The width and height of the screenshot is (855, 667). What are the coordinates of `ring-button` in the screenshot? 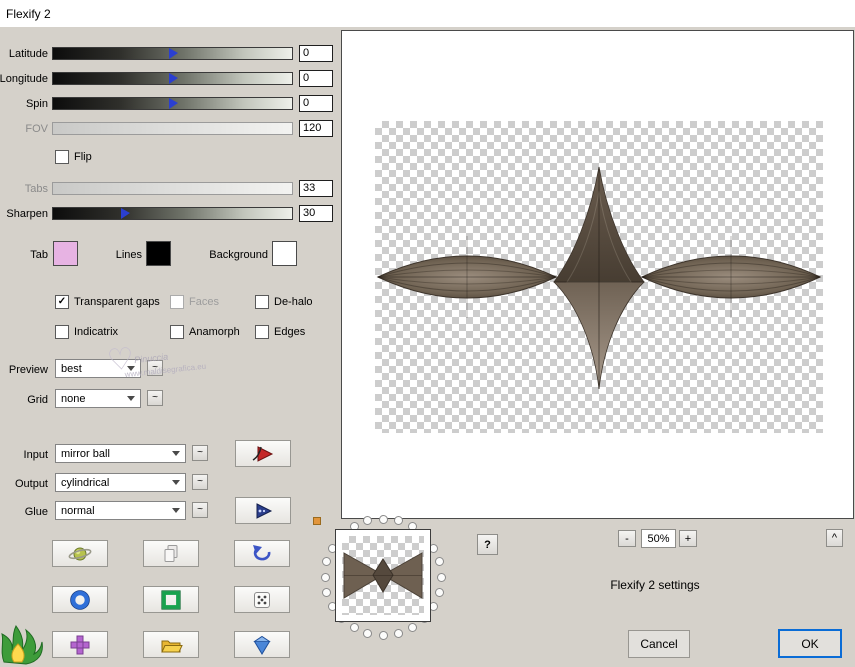 It's located at (80, 599).